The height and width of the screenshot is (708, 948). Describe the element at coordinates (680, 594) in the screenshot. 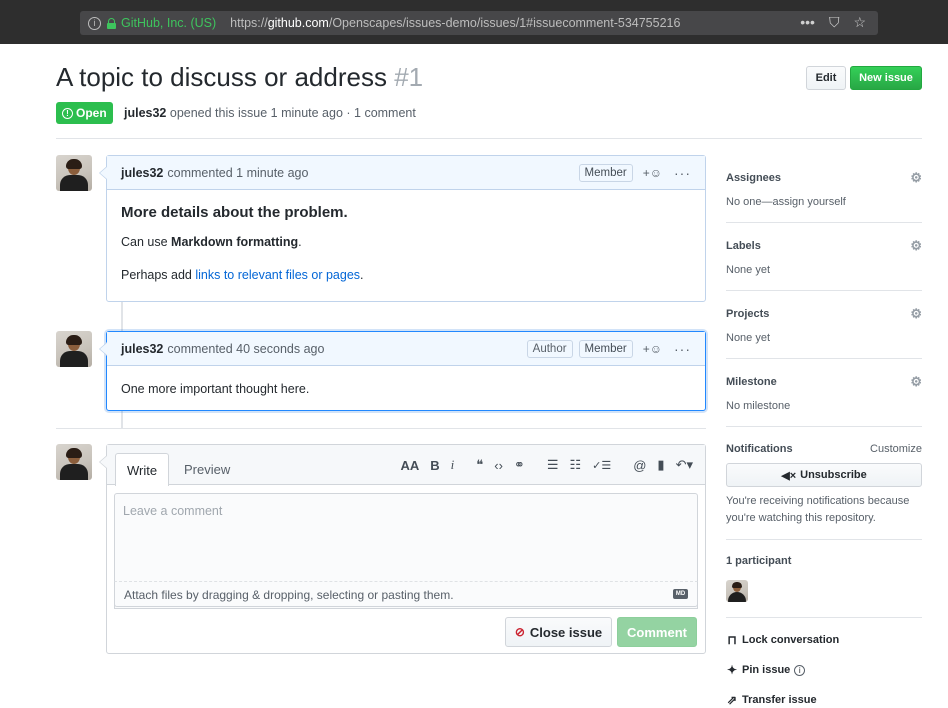

I see `markdown-icon: MD` at that location.